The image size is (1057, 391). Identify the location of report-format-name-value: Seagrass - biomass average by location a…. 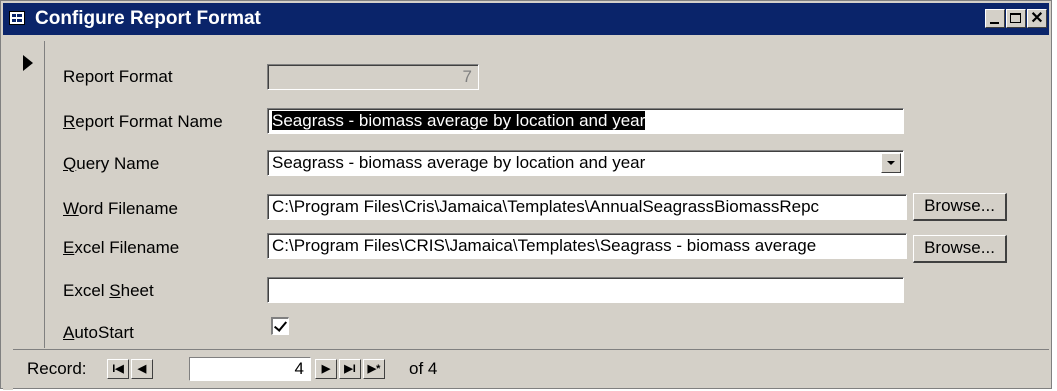
(459, 120).